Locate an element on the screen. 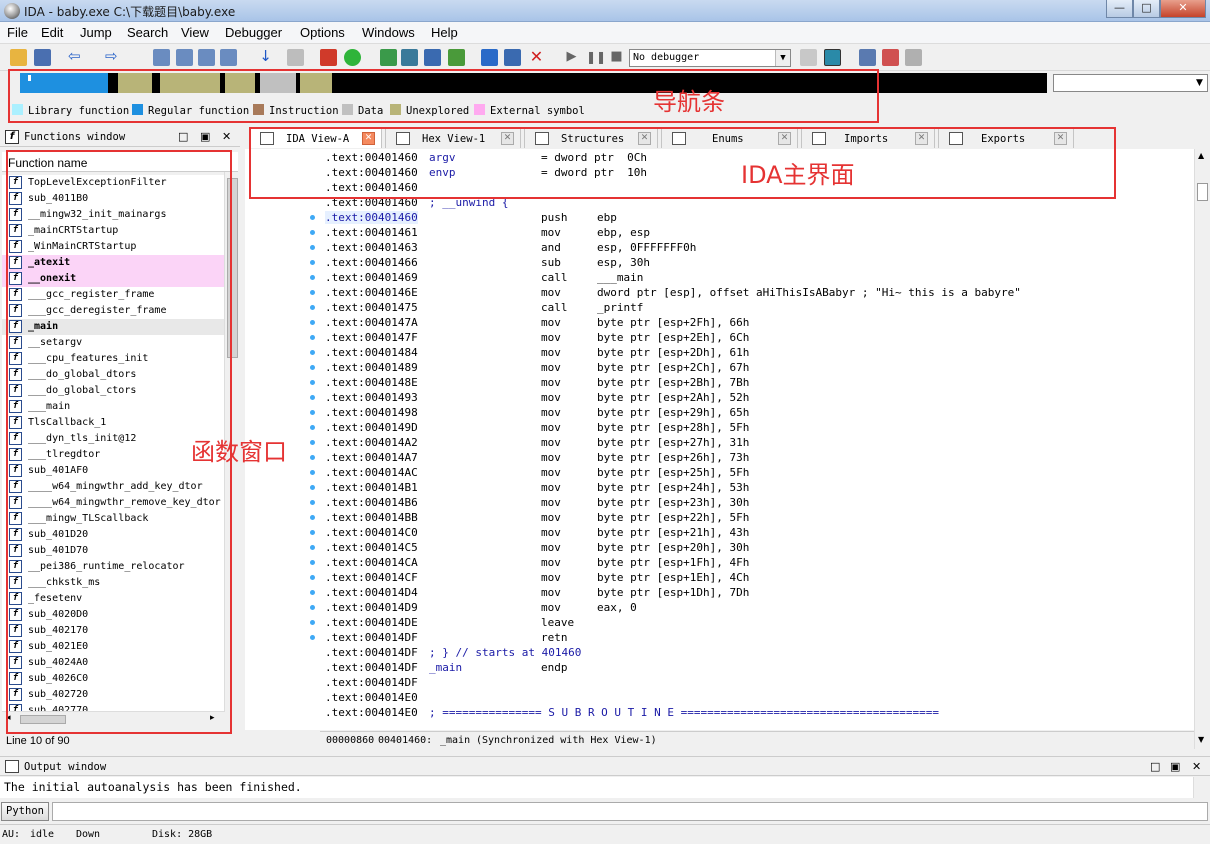  output-icon is located at coordinates (12, 766).